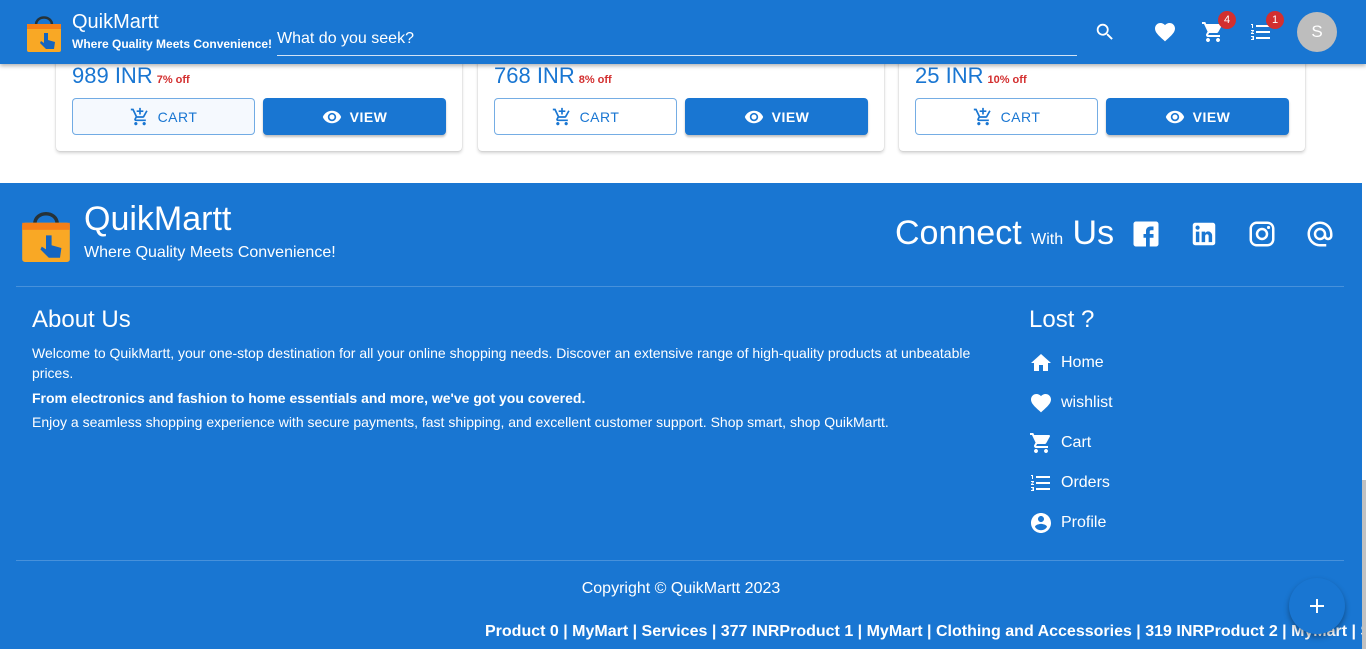  What do you see at coordinates (1364, 564) in the screenshot?
I see `scrollbar-thumb` at bounding box center [1364, 564].